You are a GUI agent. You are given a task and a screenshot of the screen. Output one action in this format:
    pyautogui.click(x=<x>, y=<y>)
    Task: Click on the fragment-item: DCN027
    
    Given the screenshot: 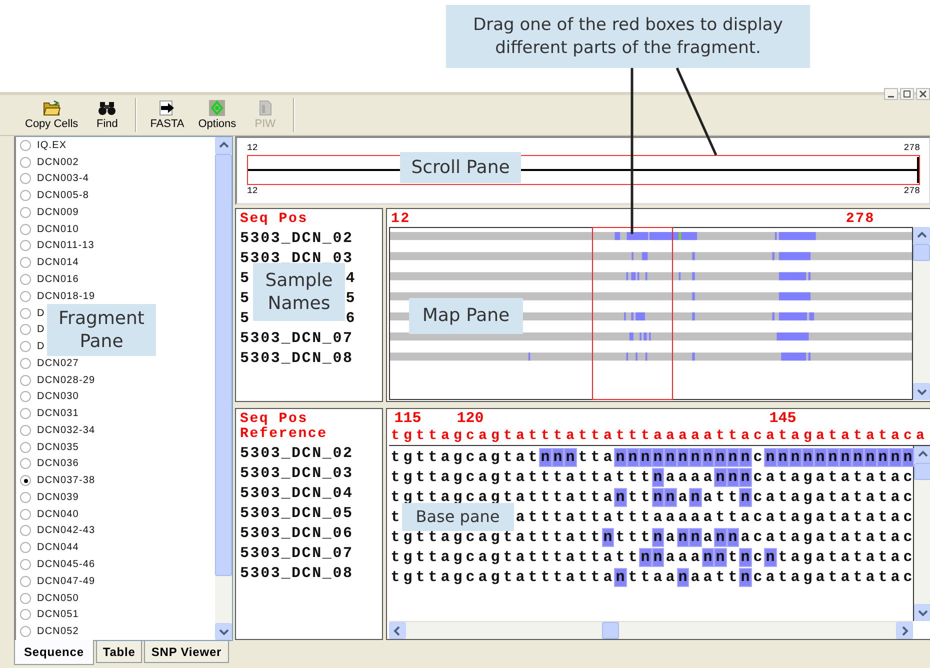 What is the action you would take?
    pyautogui.click(x=48, y=363)
    